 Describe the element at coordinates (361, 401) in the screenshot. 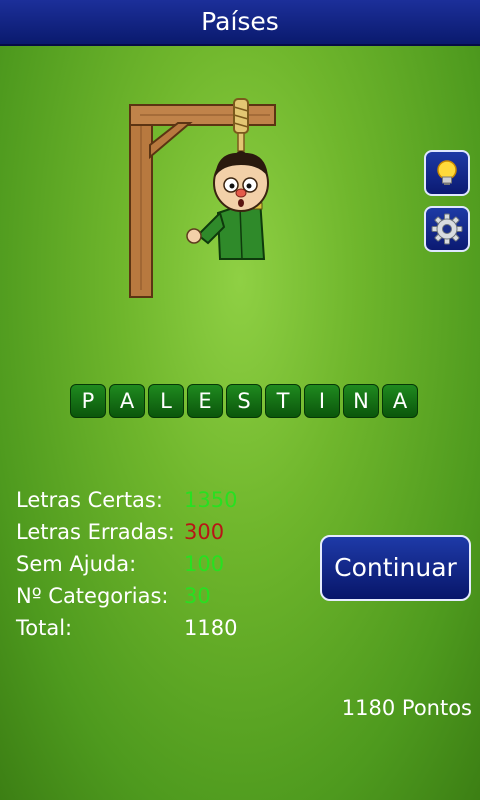

I see `letter-tile: N` at that location.